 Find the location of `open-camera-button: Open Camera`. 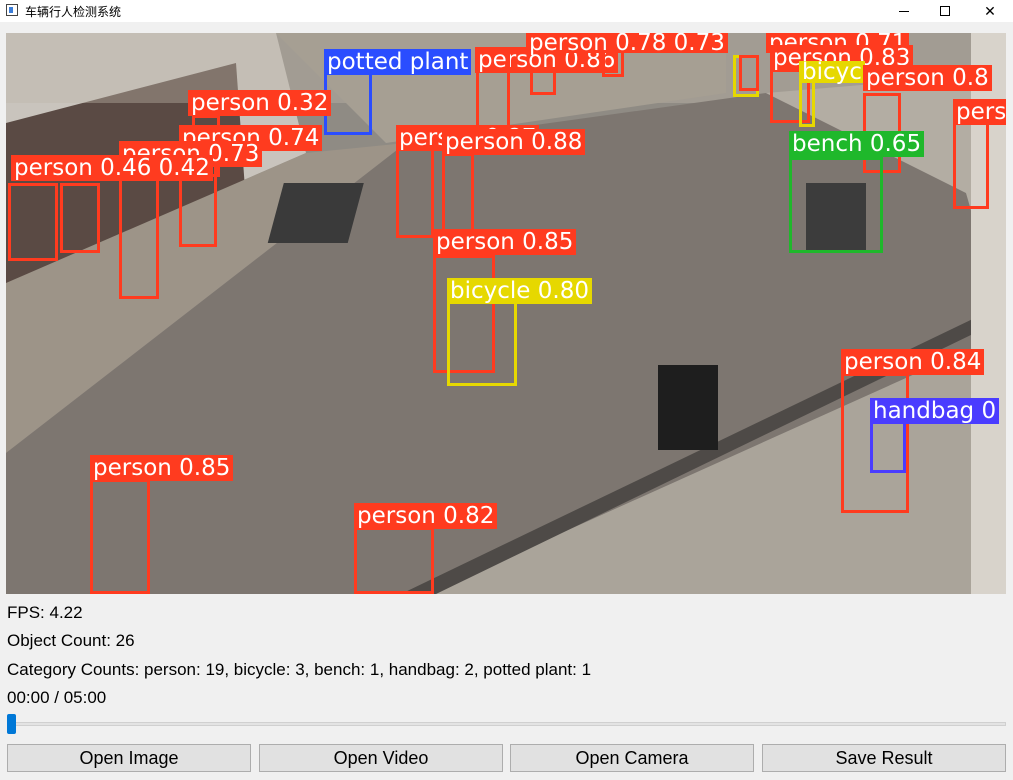

open-camera-button: Open Camera is located at coordinates (632, 758).